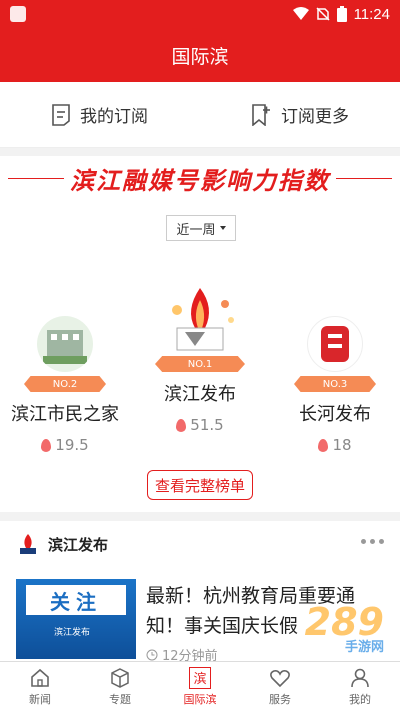 This screenshot has width=400, height=711. I want to click on tab-services: 服务, so click(280, 686).